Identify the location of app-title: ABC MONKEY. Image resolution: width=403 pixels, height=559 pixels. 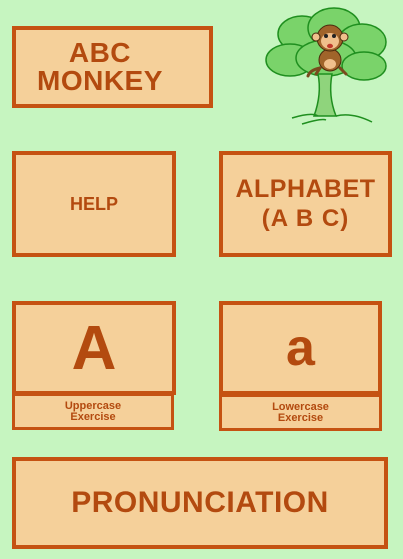
(100, 67).